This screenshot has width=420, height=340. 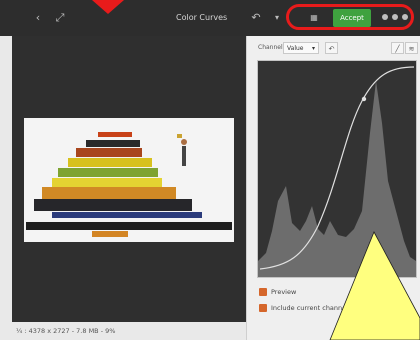 What do you see at coordinates (309, 308) in the screenshot?
I see `include-channel-label: Include current channel` at bounding box center [309, 308].